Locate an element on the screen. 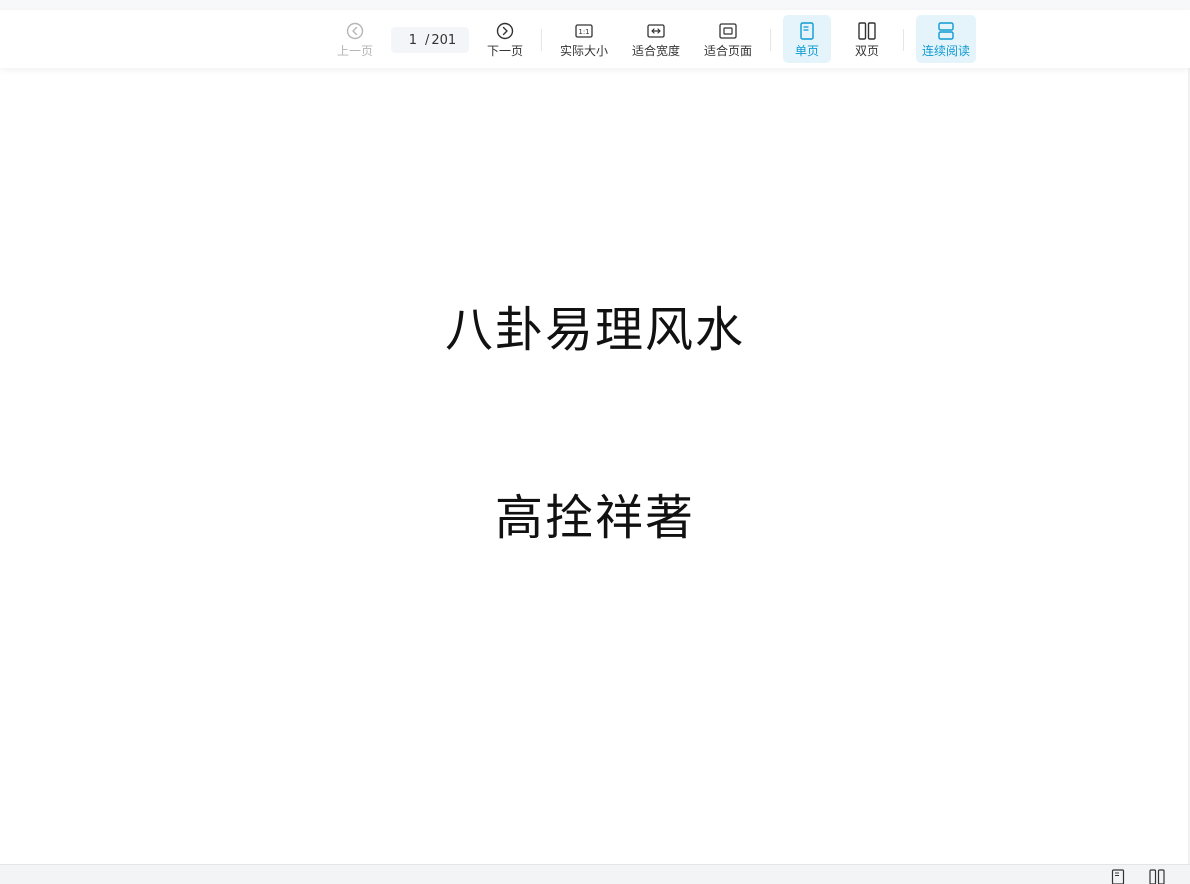  svg-text: 1:1 is located at coordinates (583, 32).